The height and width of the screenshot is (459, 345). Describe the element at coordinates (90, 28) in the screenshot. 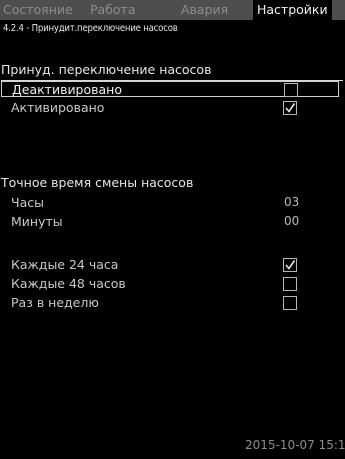

I see `menu-path: 4.2.4 - Принудит.переключение насосов` at that location.